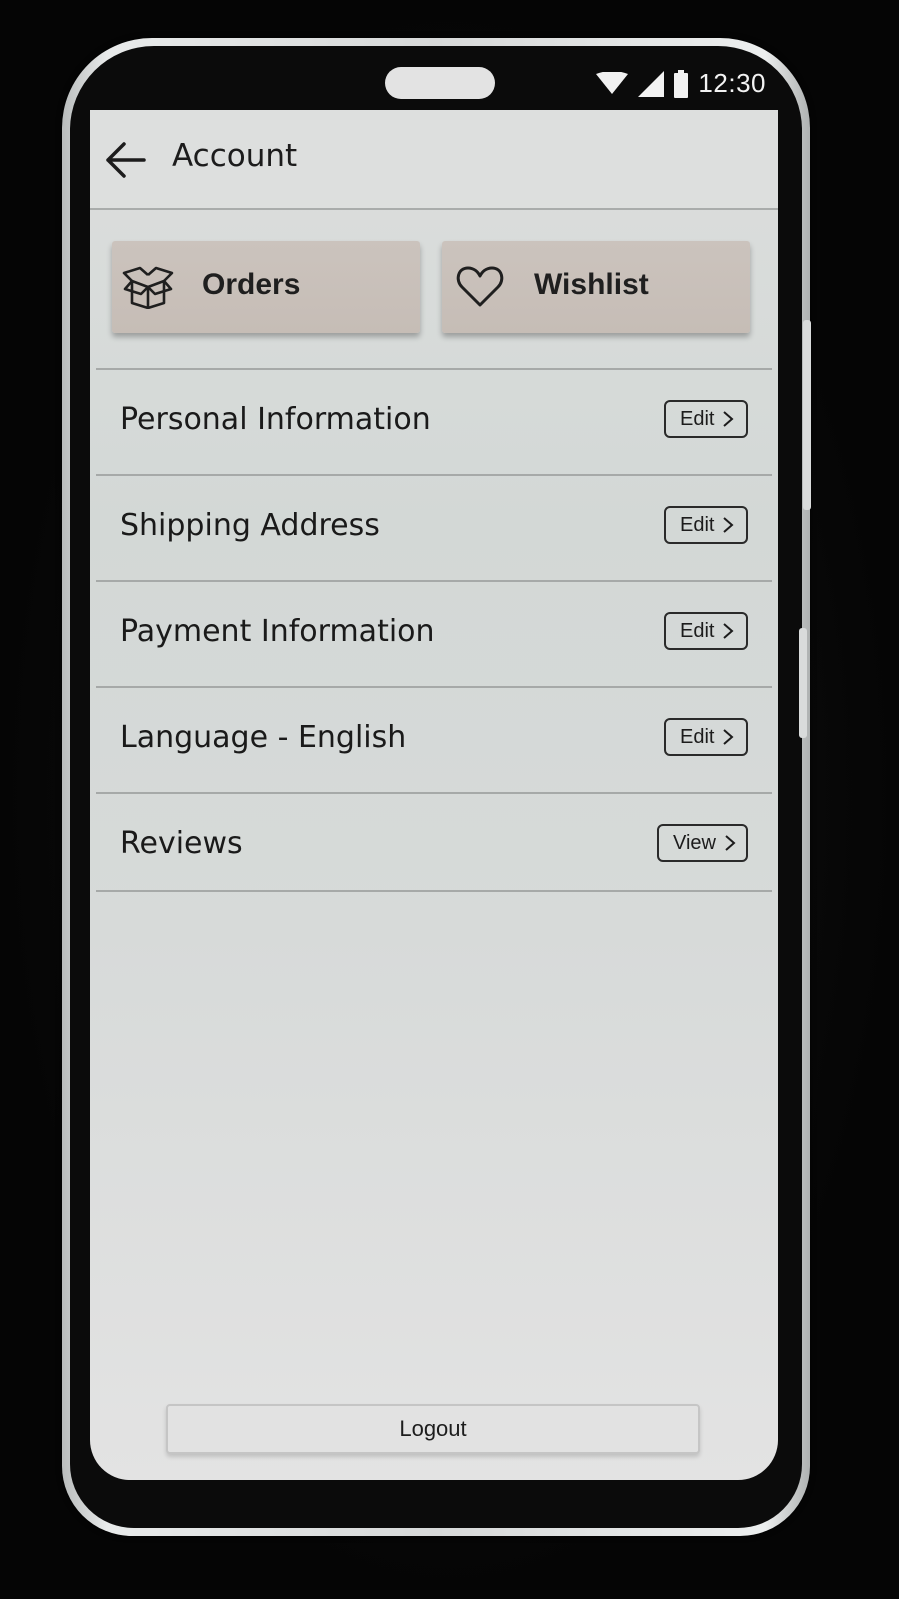 This screenshot has width=899, height=1599. Describe the element at coordinates (125, 160) in the screenshot. I see `arrow-left-icon` at that location.